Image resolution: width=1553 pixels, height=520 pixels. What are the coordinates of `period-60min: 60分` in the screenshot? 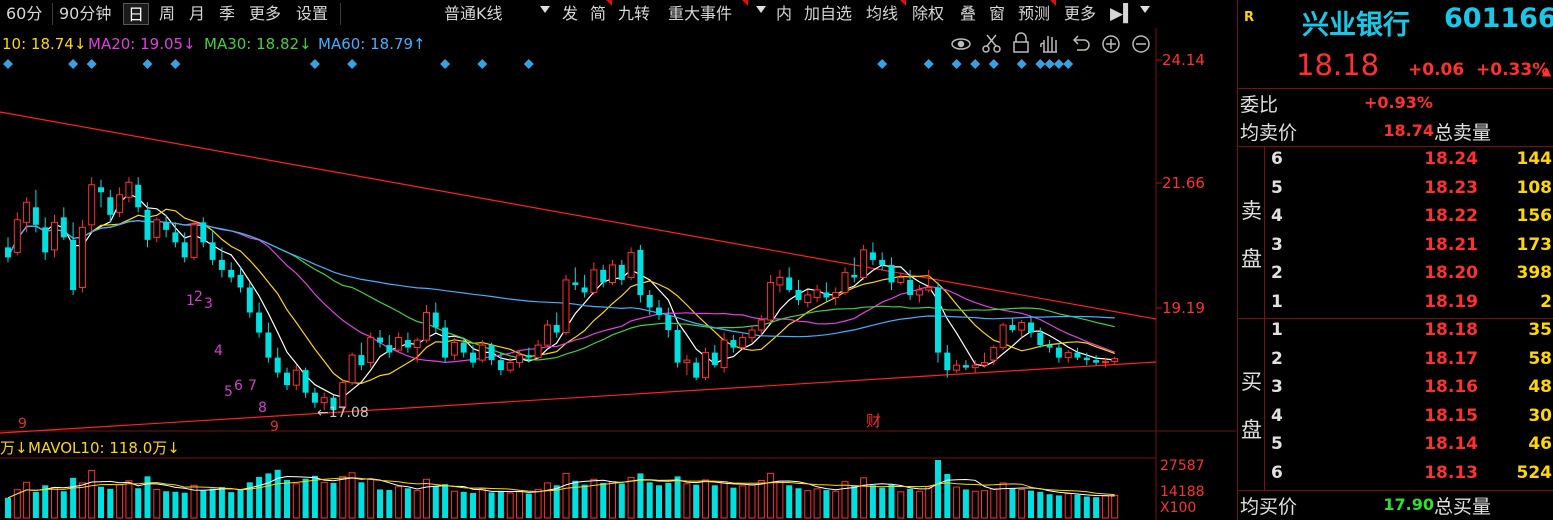 It's located at (24, 14).